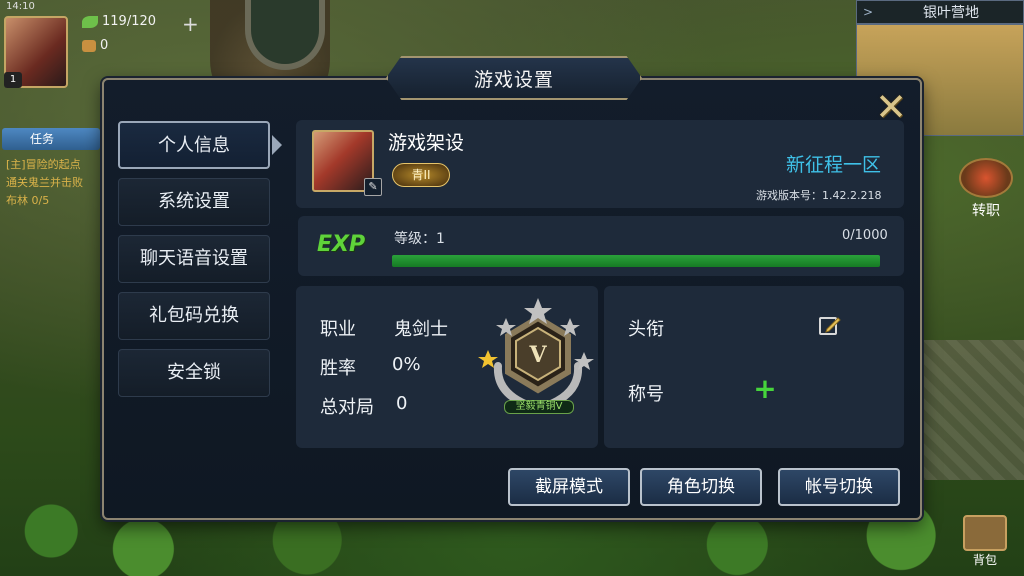  Describe the element at coordinates (539, 407) in the screenshot. I see `rank-caption: 坚毅青铜V` at that location.